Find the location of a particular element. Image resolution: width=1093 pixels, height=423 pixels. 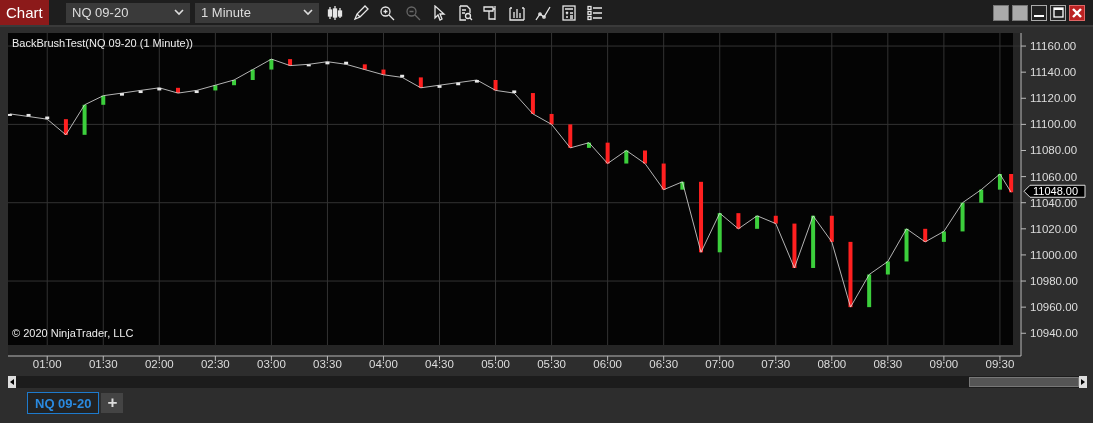

add-tab-button: + is located at coordinates (112, 403).